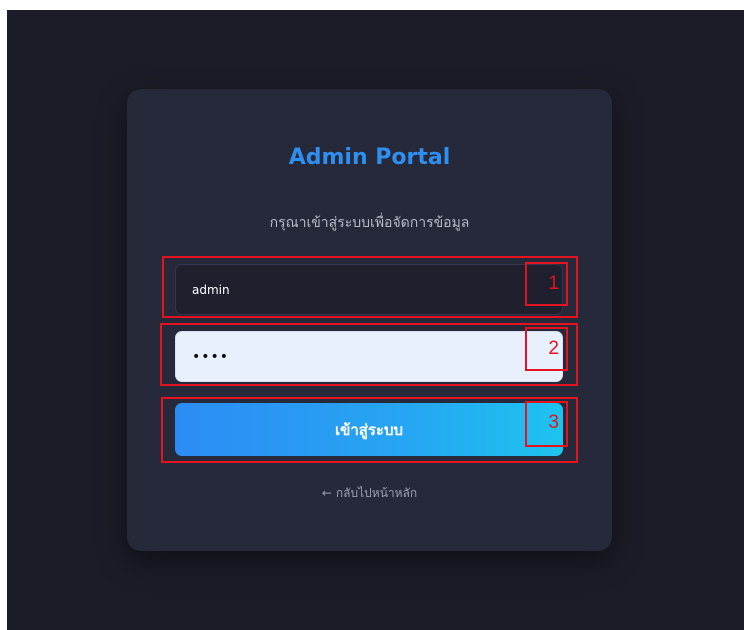 Image resolution: width=744 pixels, height=630 pixels. Describe the element at coordinates (369, 223) in the screenshot. I see `login-subtitle: กรุณาเข้าสู่ระบบเพื่อจัดการข้อมูล` at that location.